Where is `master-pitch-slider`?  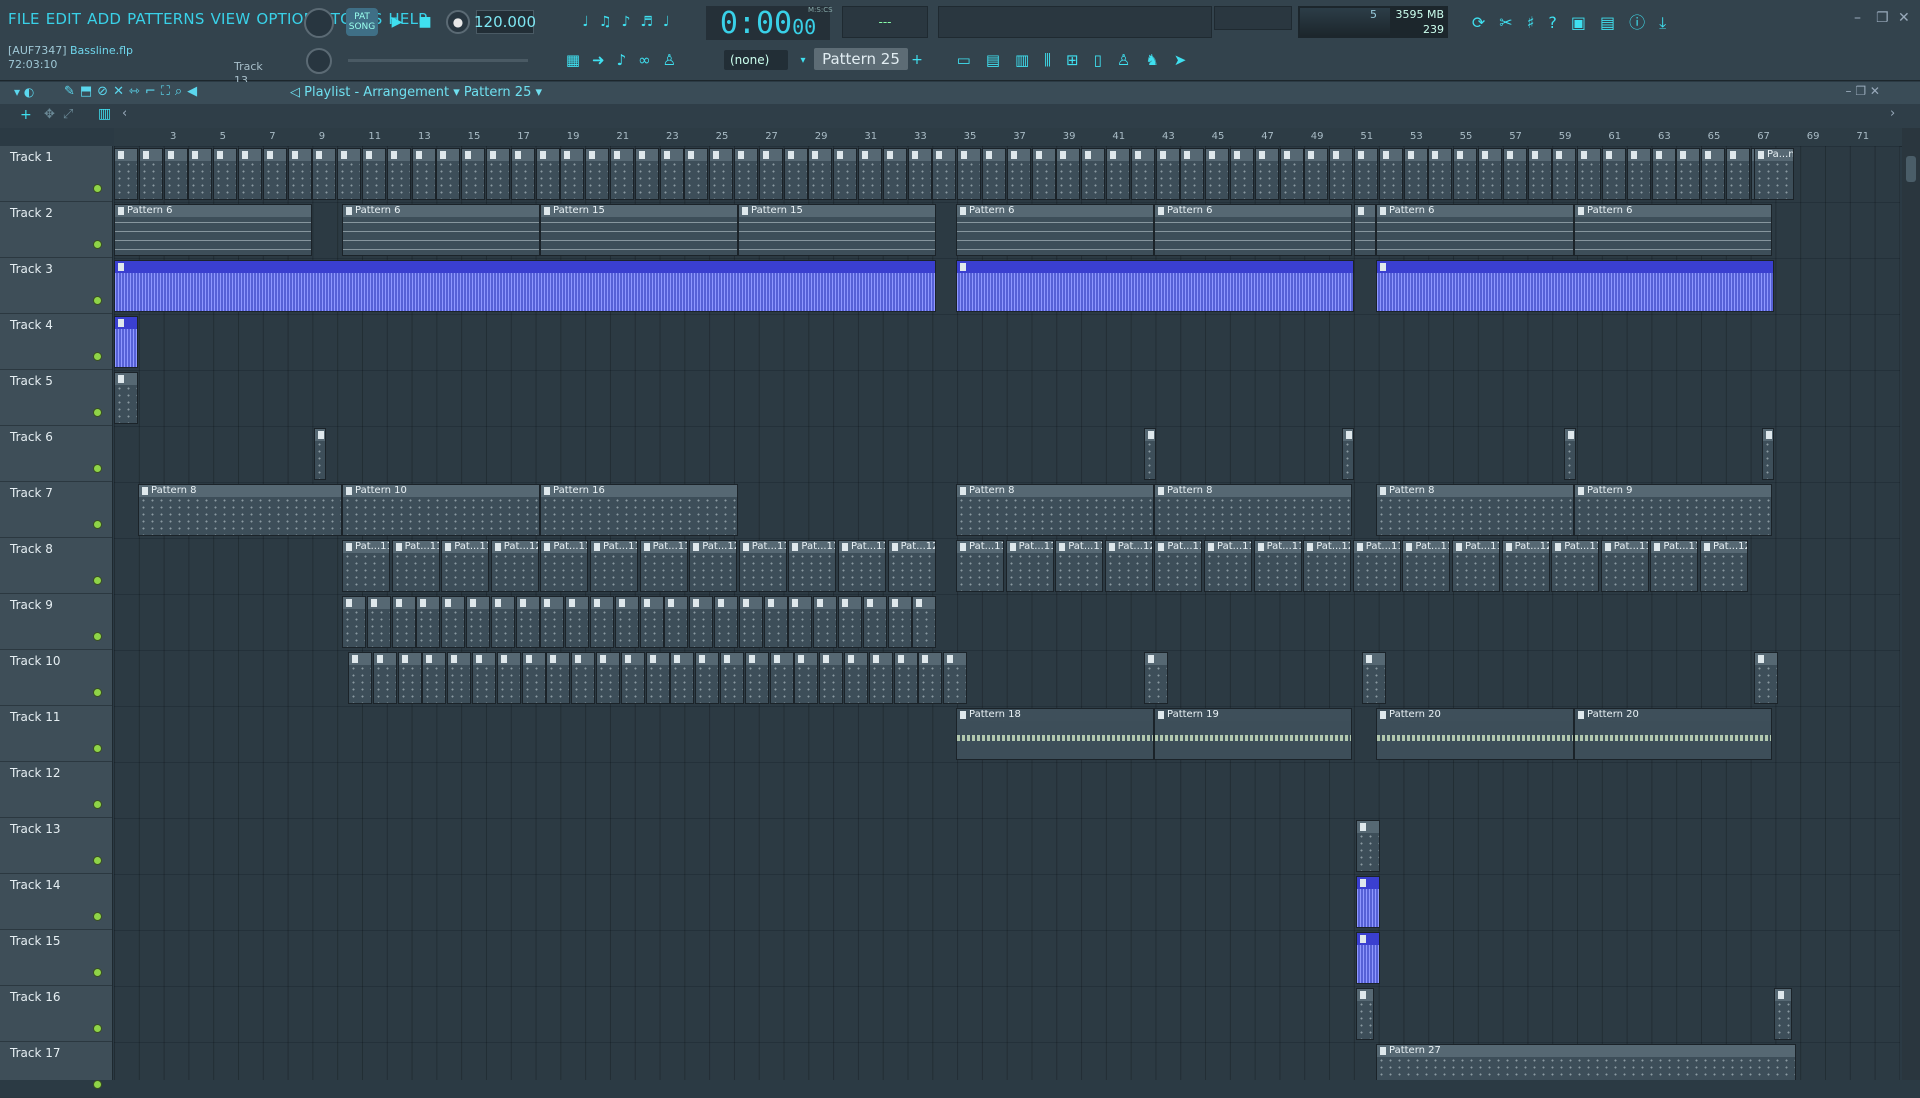 master-pitch-slider is located at coordinates (438, 60).